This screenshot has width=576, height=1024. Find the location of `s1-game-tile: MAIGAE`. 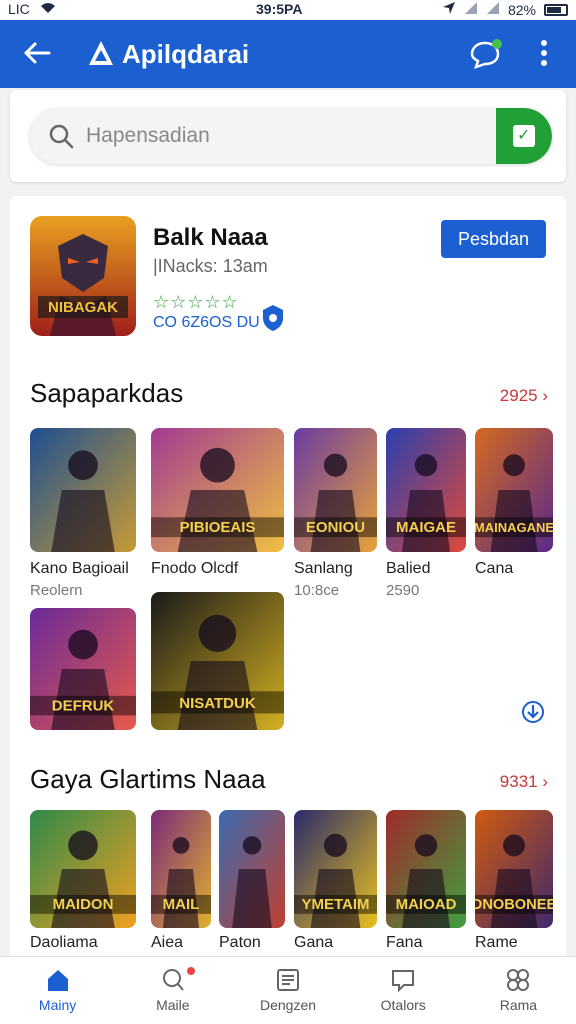

s1-game-tile: MAIGAE is located at coordinates (426, 490).